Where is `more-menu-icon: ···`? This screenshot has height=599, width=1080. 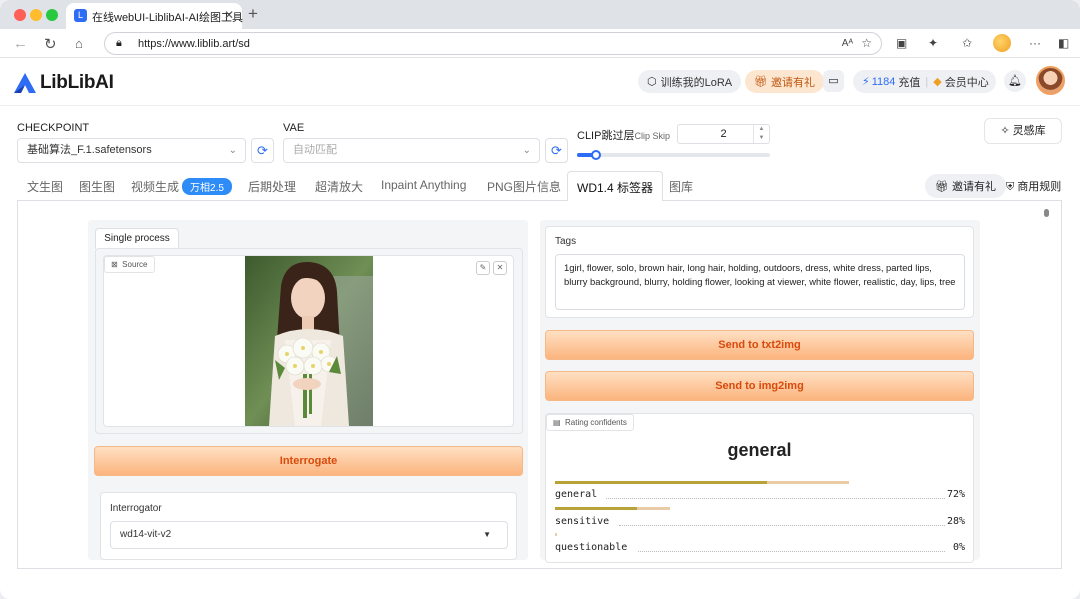
more-menu-icon: ··· is located at coordinates (1035, 43).